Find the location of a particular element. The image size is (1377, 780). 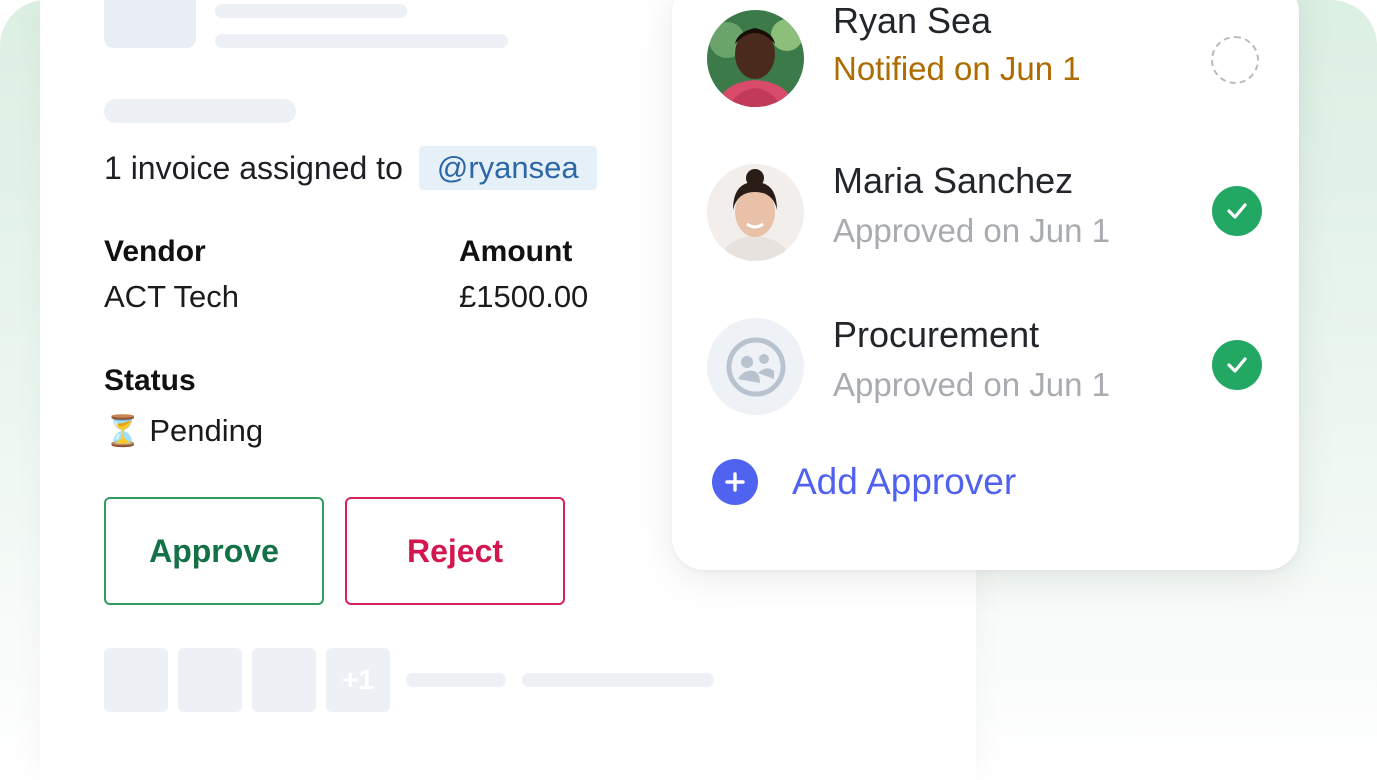

status-value-row: ⏳ Pending is located at coordinates (183, 431).